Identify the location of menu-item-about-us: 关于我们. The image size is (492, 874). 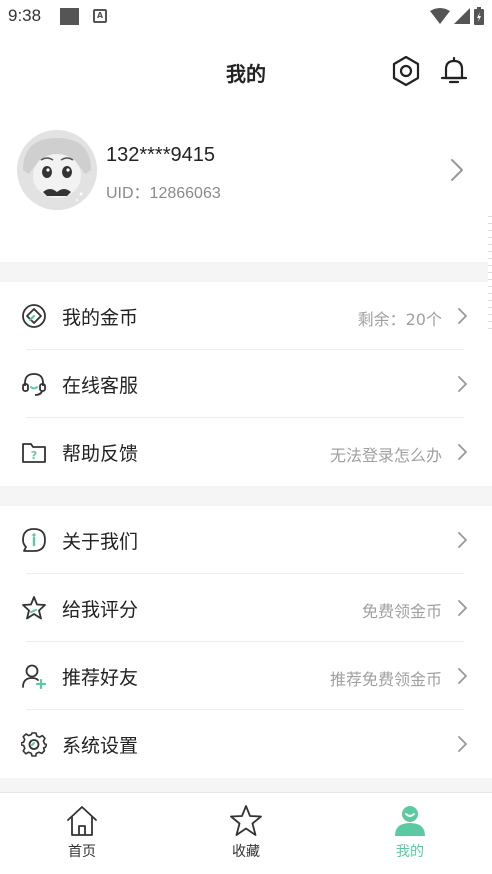
(246, 540).